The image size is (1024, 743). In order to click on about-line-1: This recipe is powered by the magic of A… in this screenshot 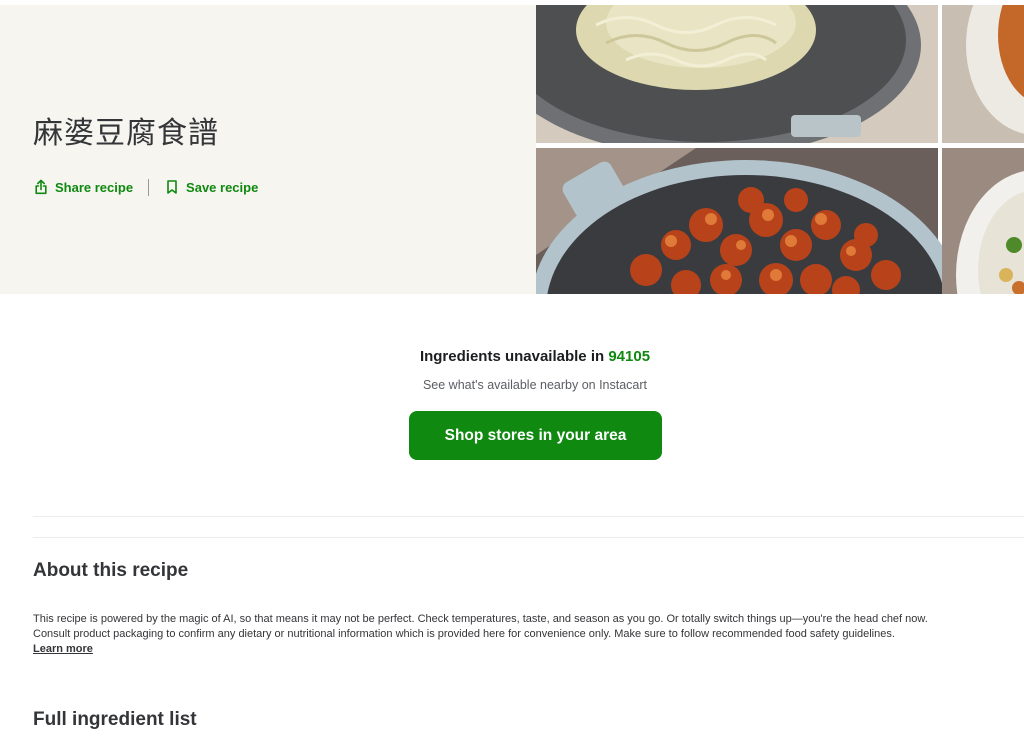, I will do `click(480, 619)`.